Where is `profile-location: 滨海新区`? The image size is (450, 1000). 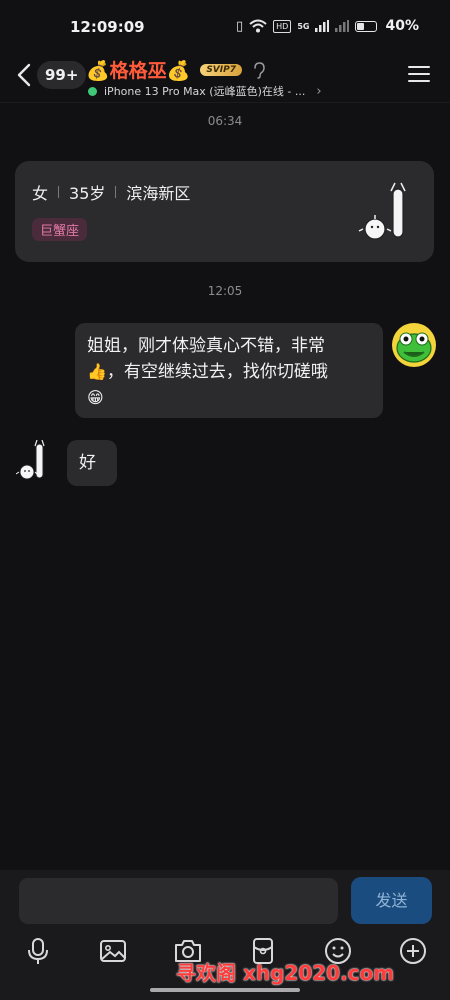 profile-location: 滨海新区 is located at coordinates (158, 193).